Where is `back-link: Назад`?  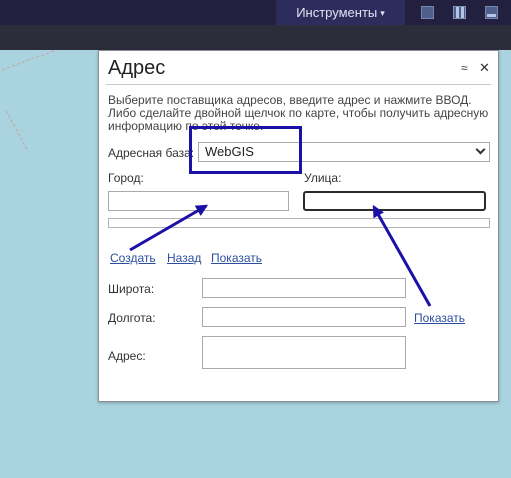 back-link: Назад is located at coordinates (184, 258).